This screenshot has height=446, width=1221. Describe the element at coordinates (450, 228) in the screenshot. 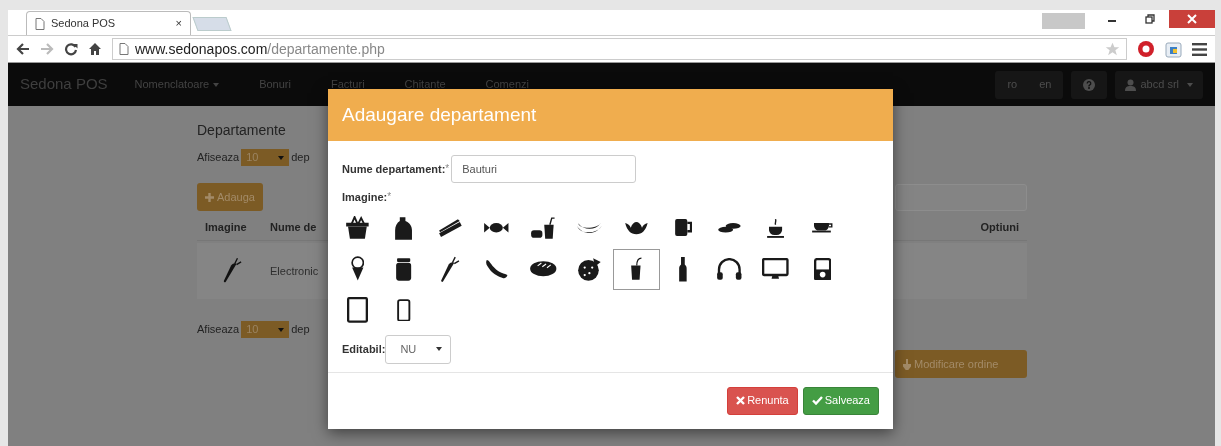

I see `cake-slice-icon` at that location.